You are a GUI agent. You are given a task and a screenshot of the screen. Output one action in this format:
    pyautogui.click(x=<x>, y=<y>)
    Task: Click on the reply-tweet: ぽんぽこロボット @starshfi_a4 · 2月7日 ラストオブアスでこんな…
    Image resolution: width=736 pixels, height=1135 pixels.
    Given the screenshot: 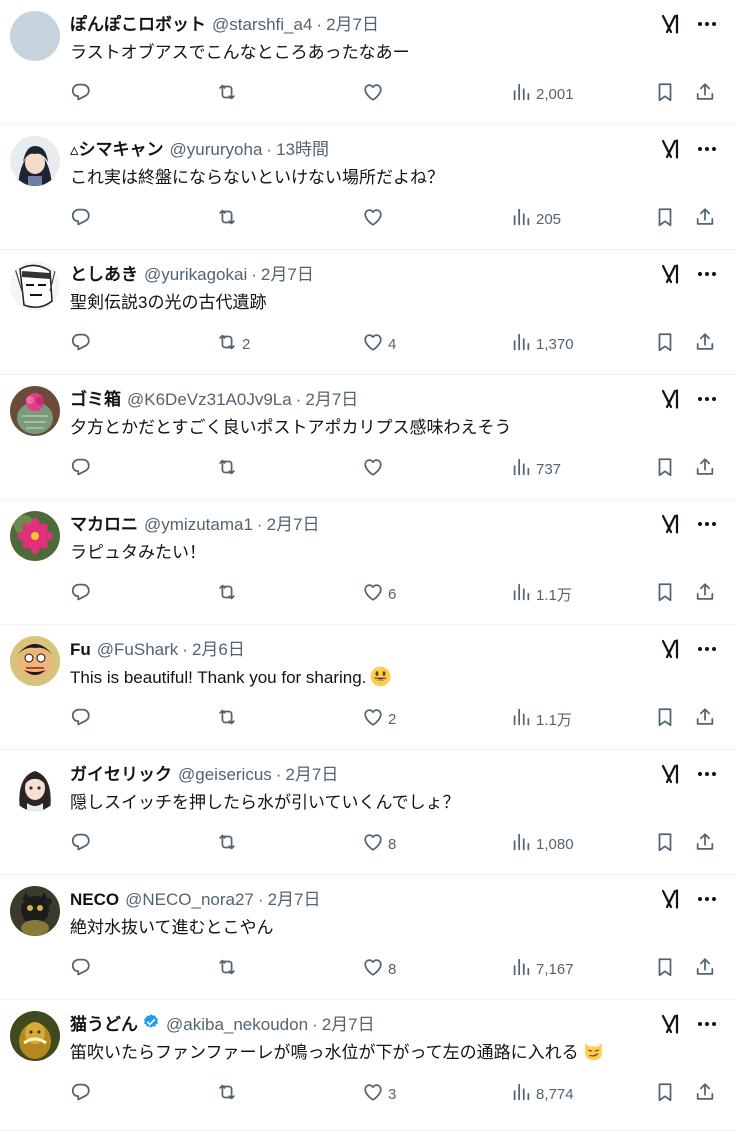 What is the action you would take?
    pyautogui.click(x=368, y=62)
    